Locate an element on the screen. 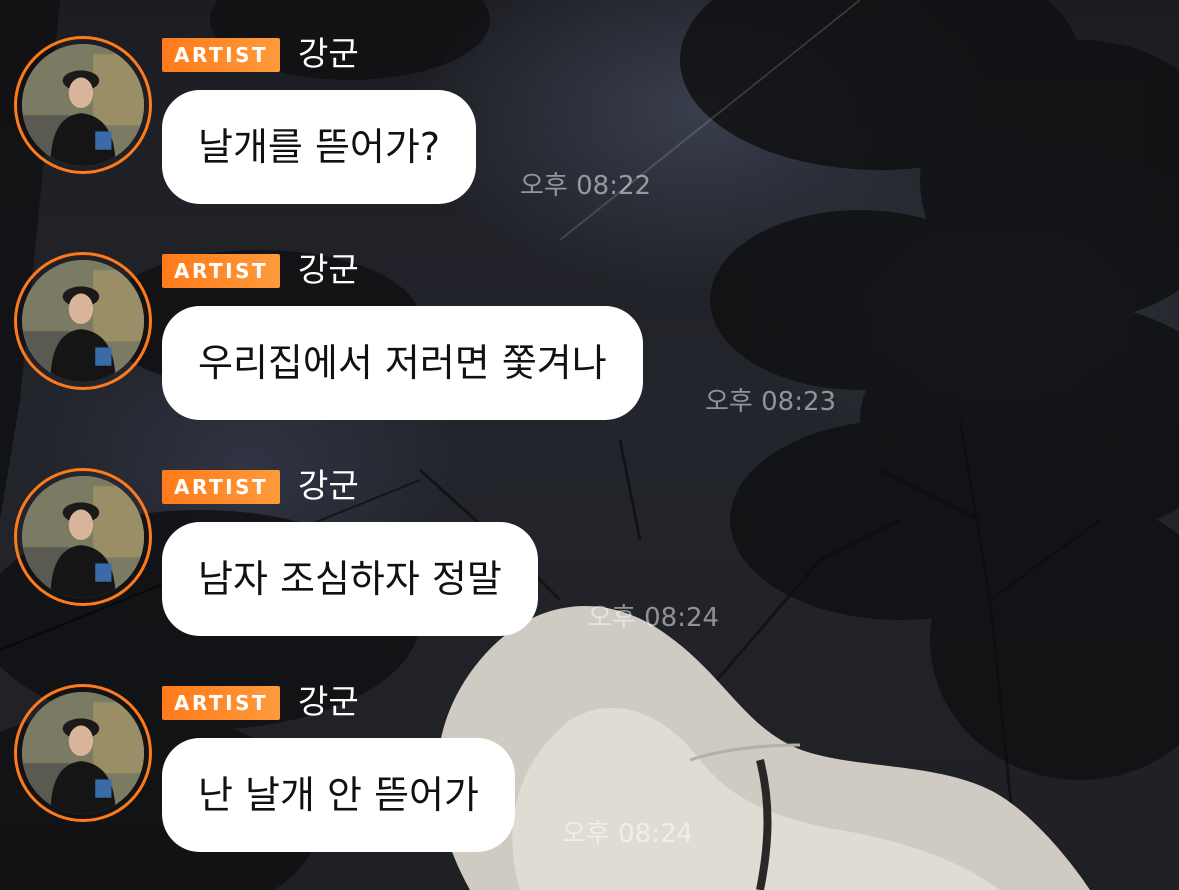 Image resolution: width=1179 pixels, height=890 pixels. message-bubble: 난 날개 안 뜯어가 is located at coordinates (338, 795).